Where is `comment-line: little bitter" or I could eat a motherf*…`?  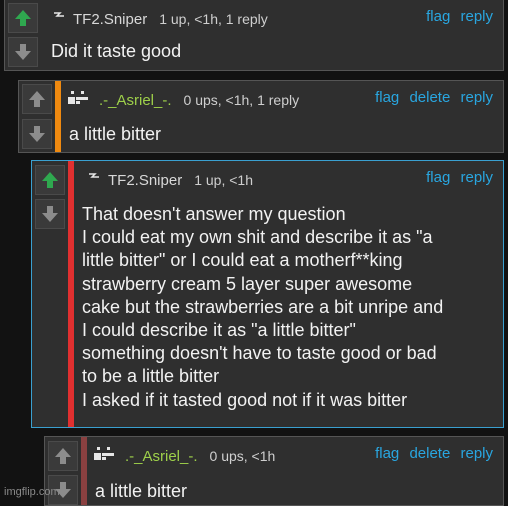
comment-line: little bitter" or I could eat a motherf*… is located at coordinates (242, 260).